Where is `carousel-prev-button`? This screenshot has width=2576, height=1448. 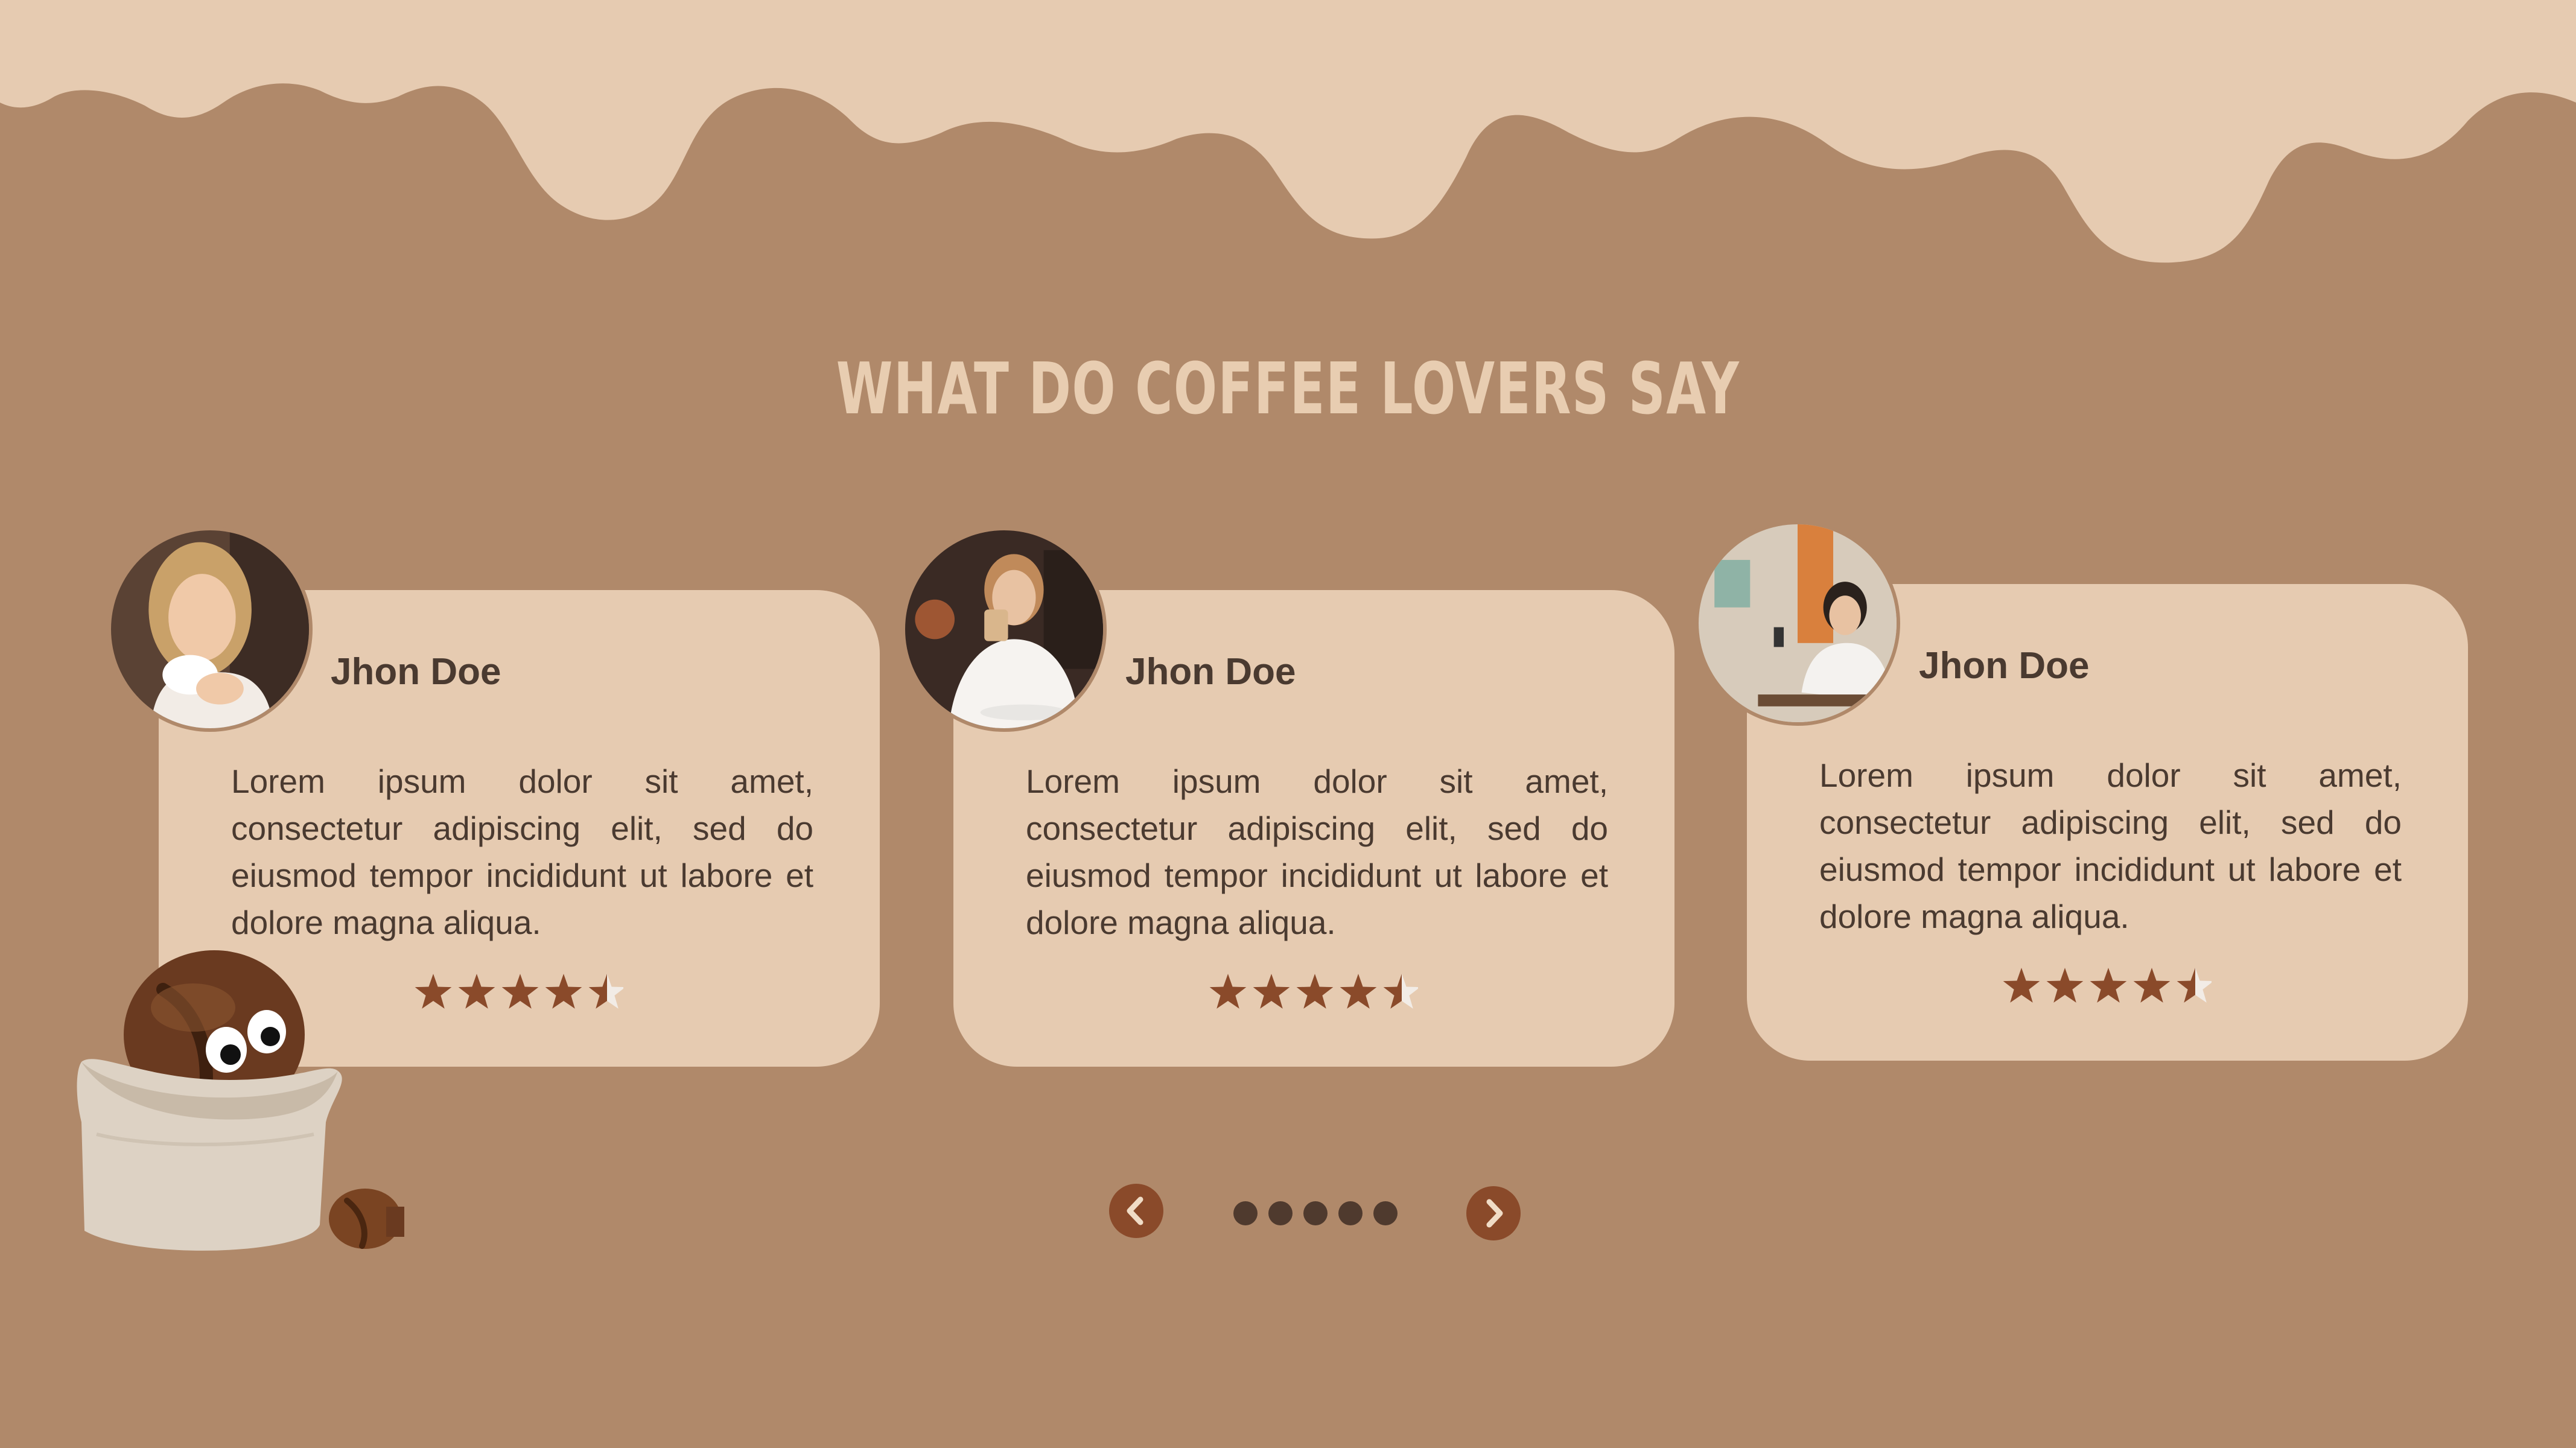
carousel-prev-button is located at coordinates (1136, 1211).